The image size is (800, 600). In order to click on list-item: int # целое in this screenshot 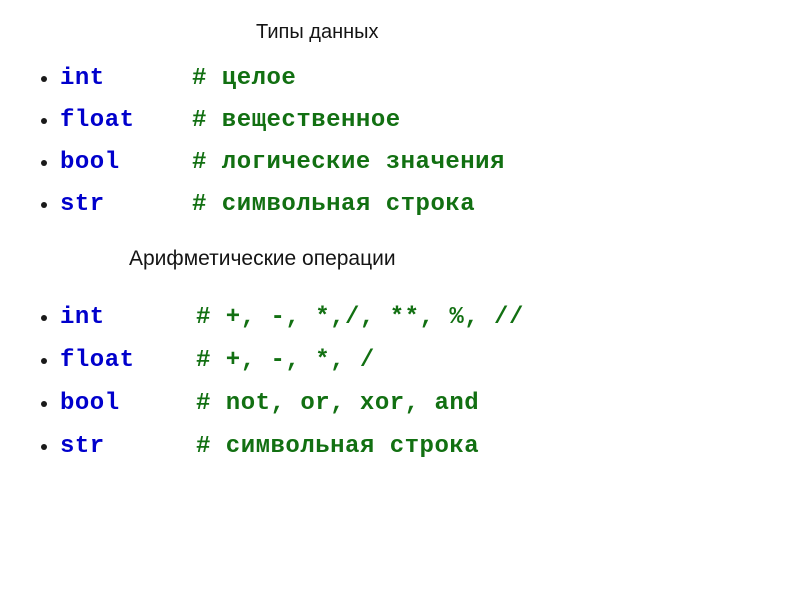, I will do `click(400, 79)`.